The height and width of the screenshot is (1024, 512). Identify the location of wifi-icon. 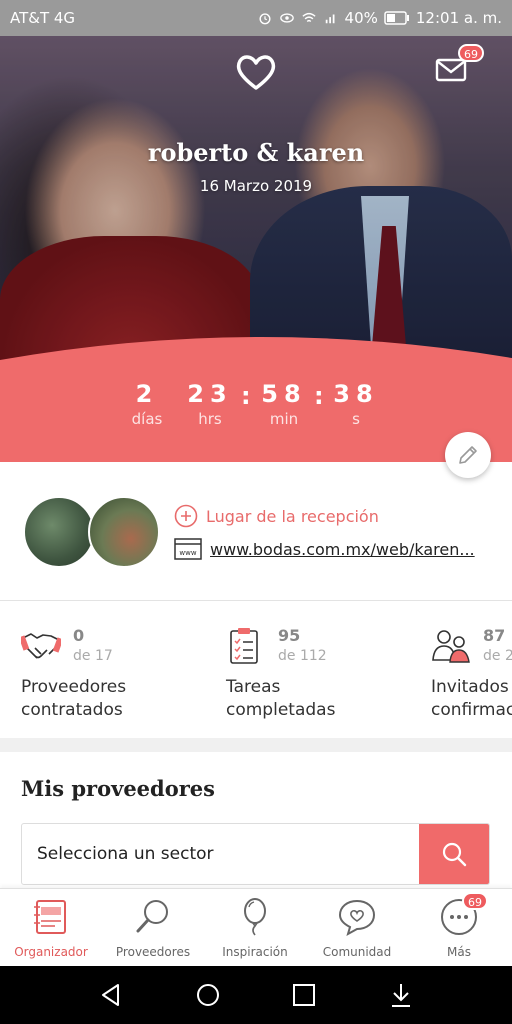
(308, 17).